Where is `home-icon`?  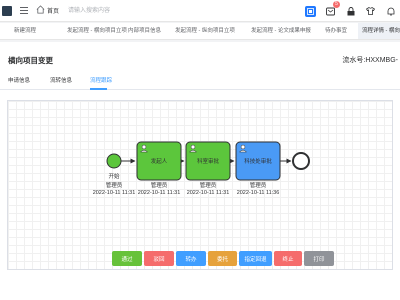
home-icon is located at coordinates (40, 9).